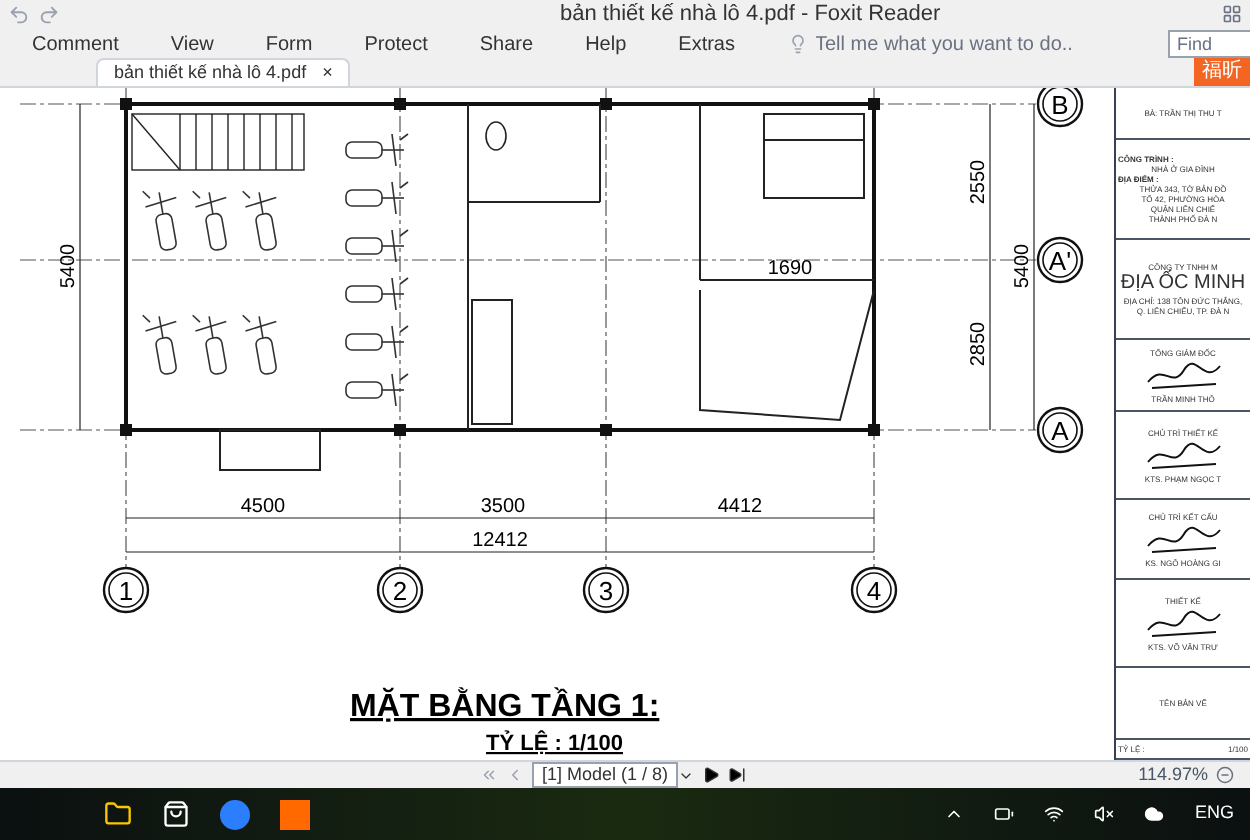  What do you see at coordinates (979, 344) in the screenshot?
I see `dimension-label: 2850` at bounding box center [979, 344].